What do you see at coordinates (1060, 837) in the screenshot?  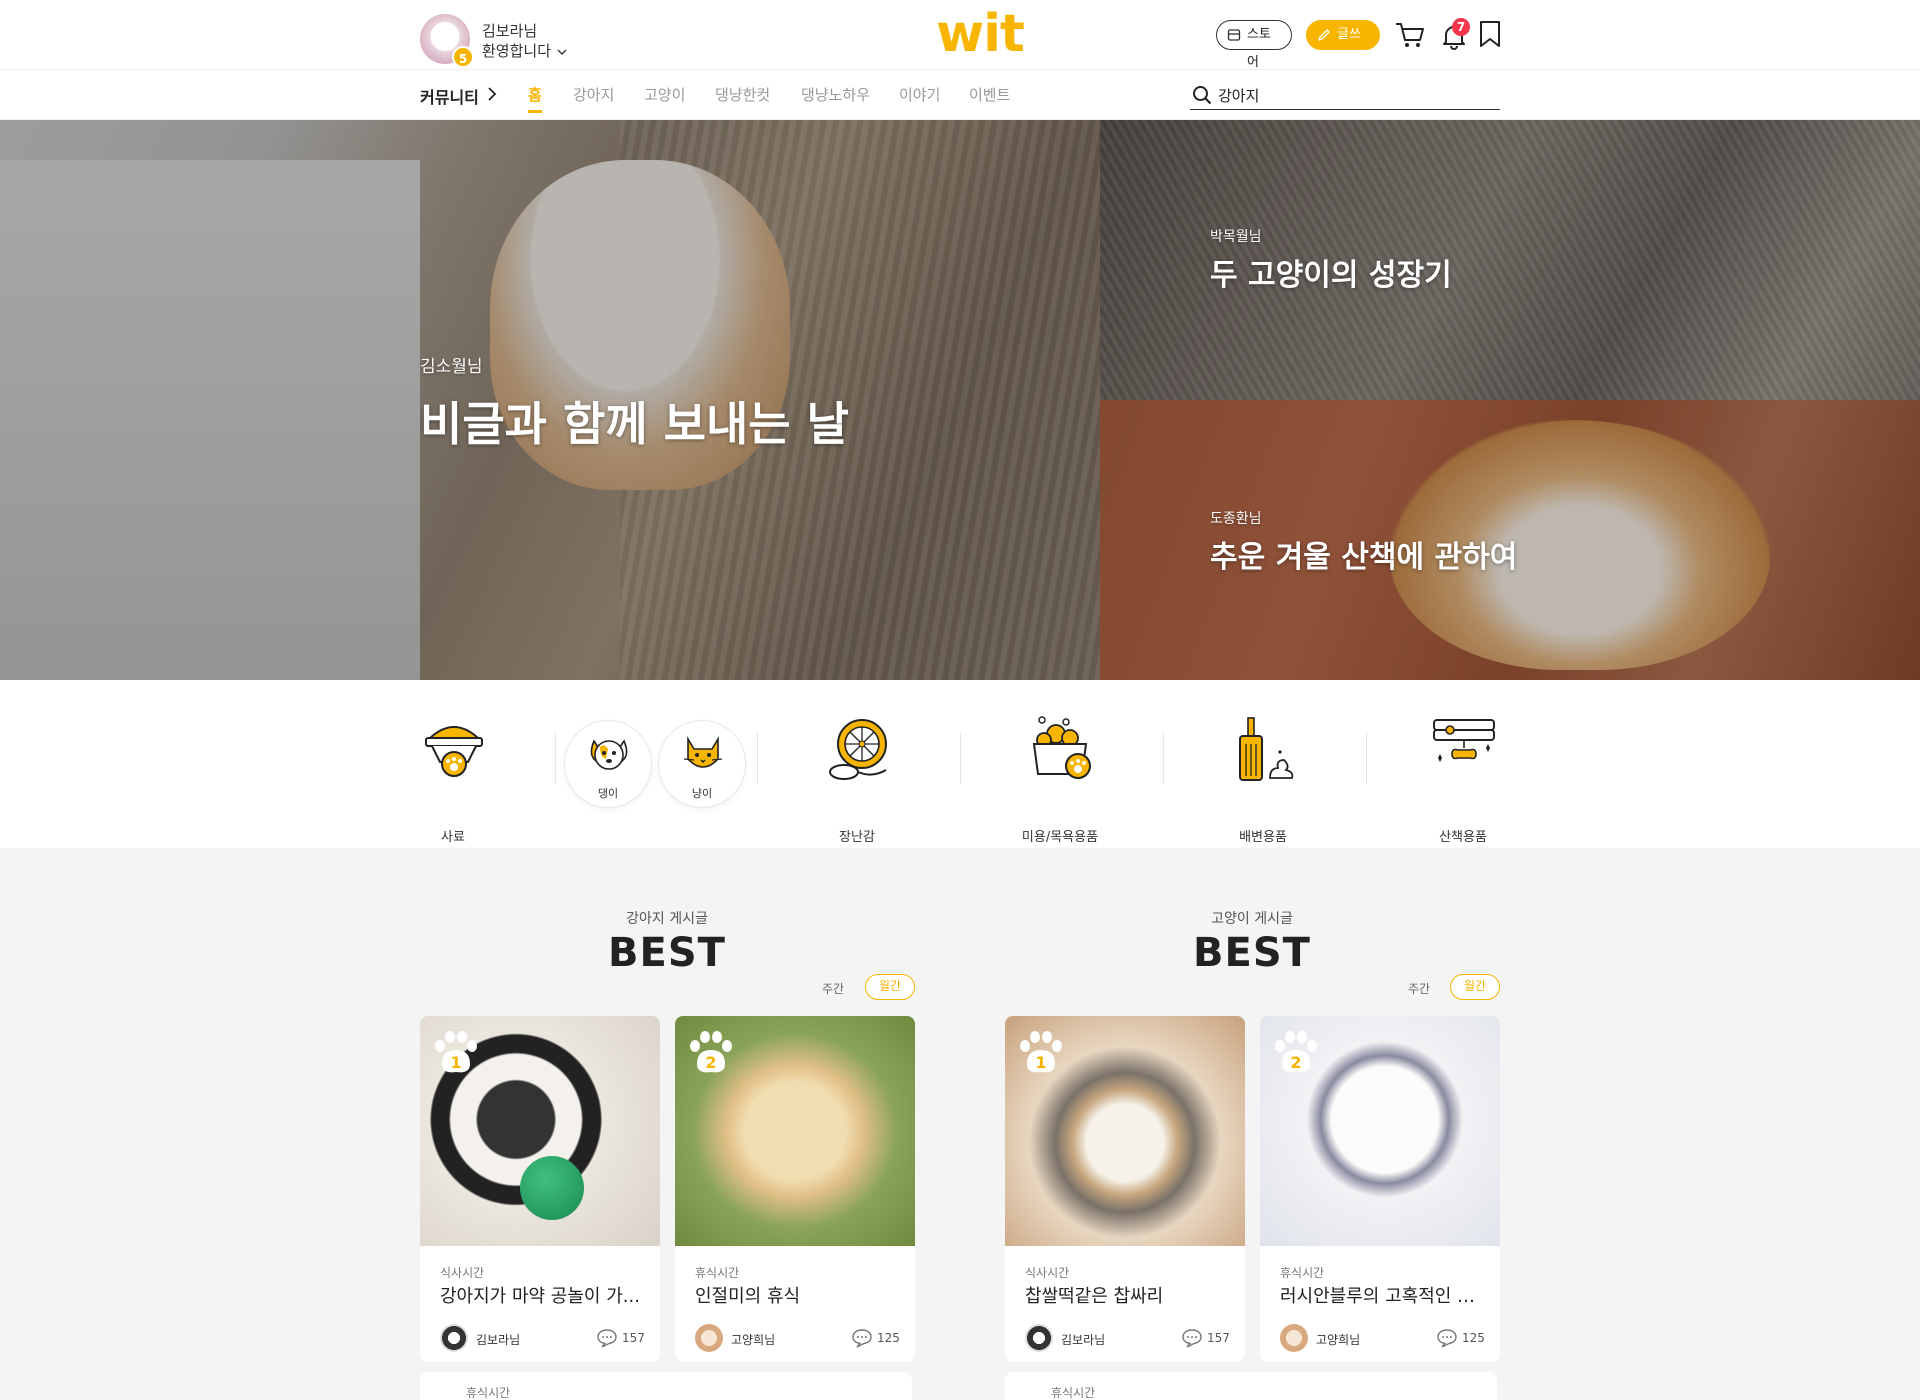 I see `category-bath-label: 미용/목욕용품` at bounding box center [1060, 837].